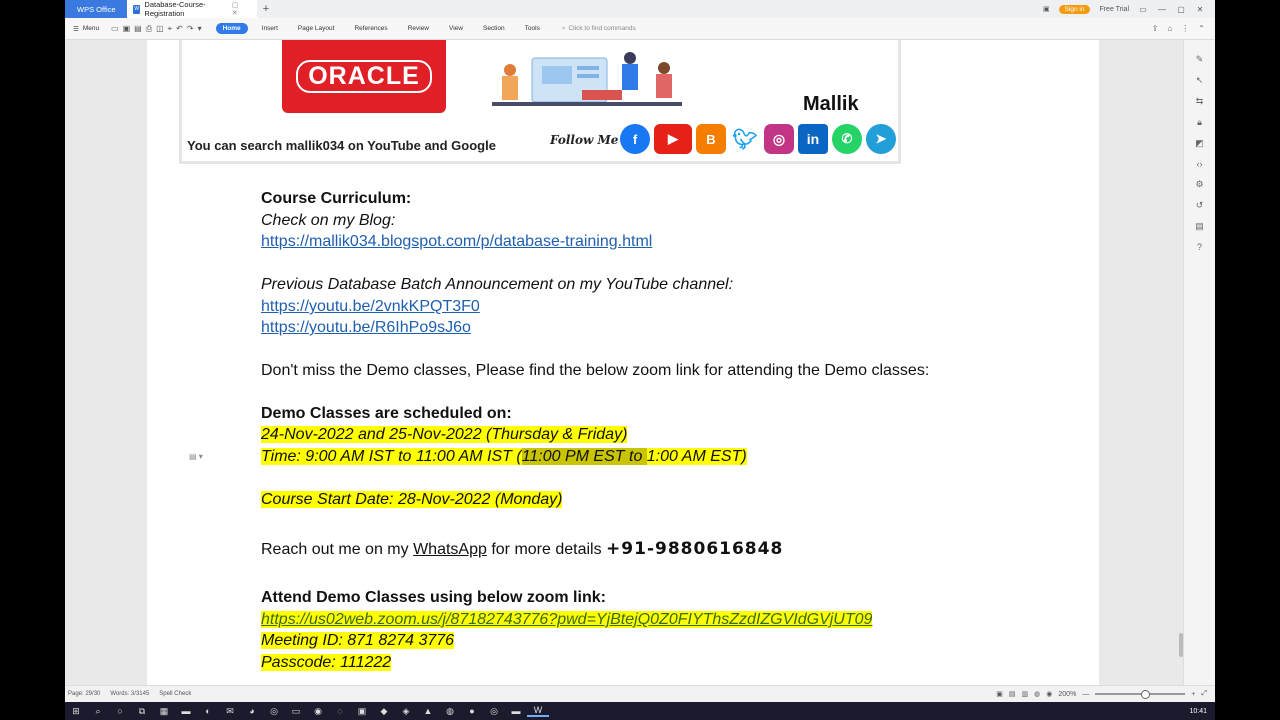  What do you see at coordinates (200, 28) in the screenshot?
I see `dropdown-icon: ▾` at bounding box center [200, 28].